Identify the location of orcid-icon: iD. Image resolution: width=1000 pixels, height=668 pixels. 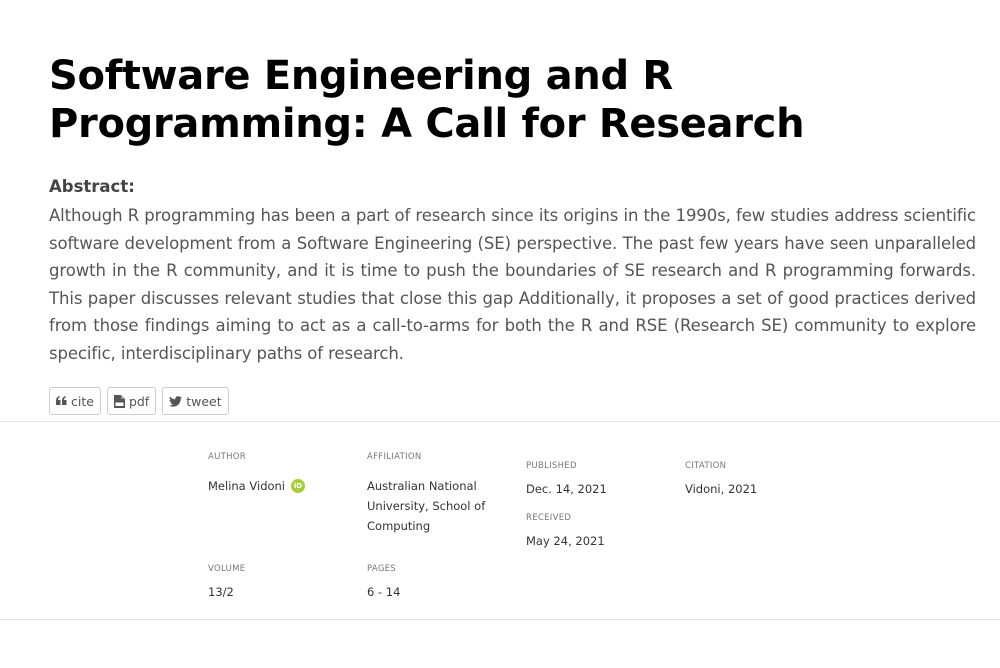
(298, 486).